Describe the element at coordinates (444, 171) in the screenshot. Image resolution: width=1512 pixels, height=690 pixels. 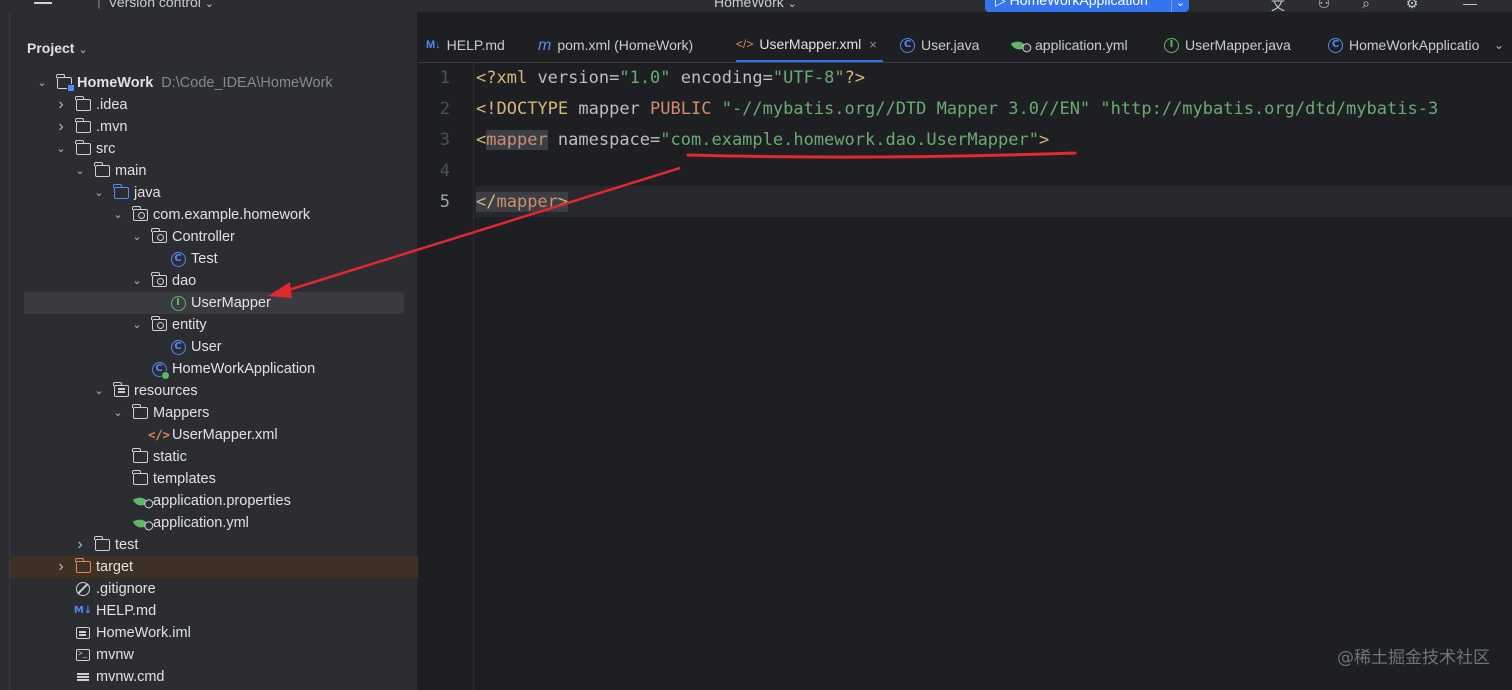
I see `line-number: 4` at that location.